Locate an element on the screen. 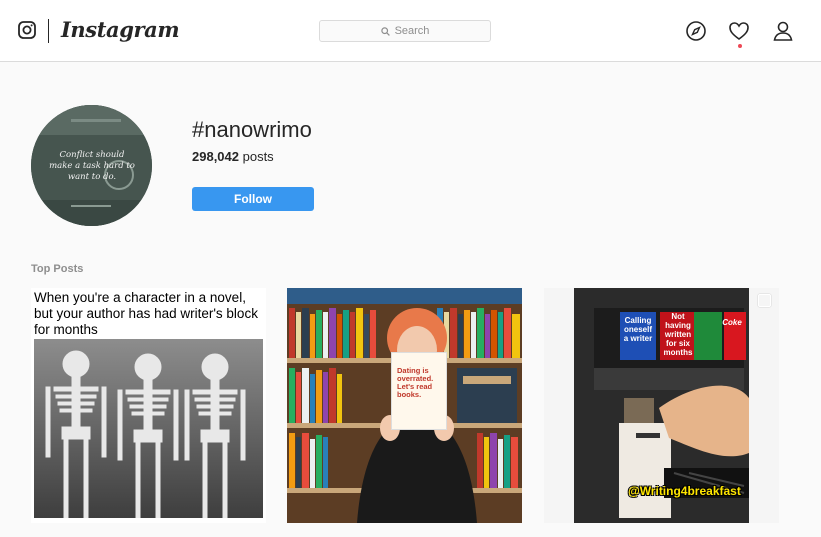  profile-person-icon is located at coordinates (783, 31).